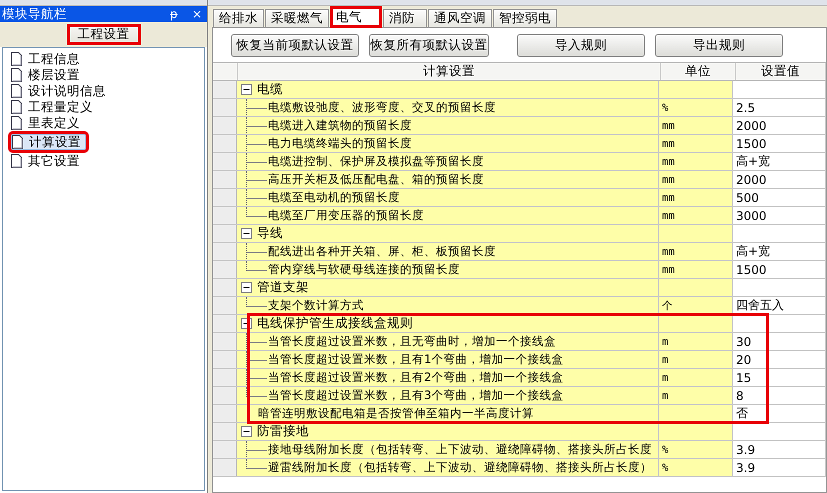  What do you see at coordinates (405, 18) in the screenshot?
I see `tab: 消防` at bounding box center [405, 18].